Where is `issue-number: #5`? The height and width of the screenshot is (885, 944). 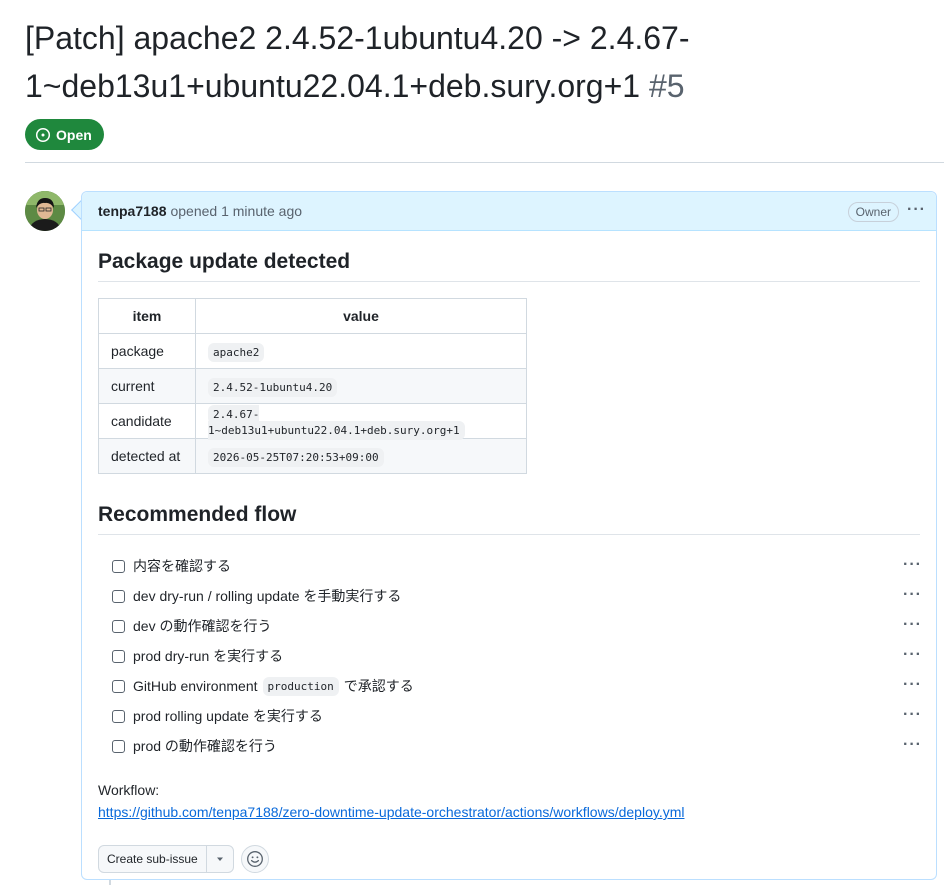
issue-number: #5 is located at coordinates (666, 86).